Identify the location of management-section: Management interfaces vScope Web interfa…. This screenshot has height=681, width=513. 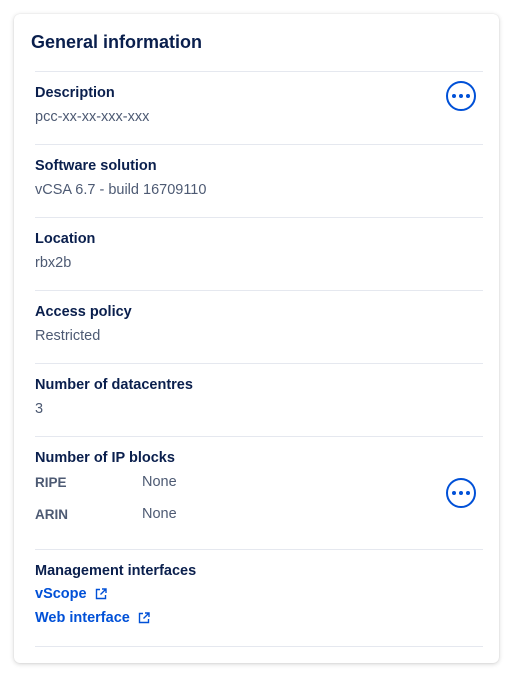
(259, 597).